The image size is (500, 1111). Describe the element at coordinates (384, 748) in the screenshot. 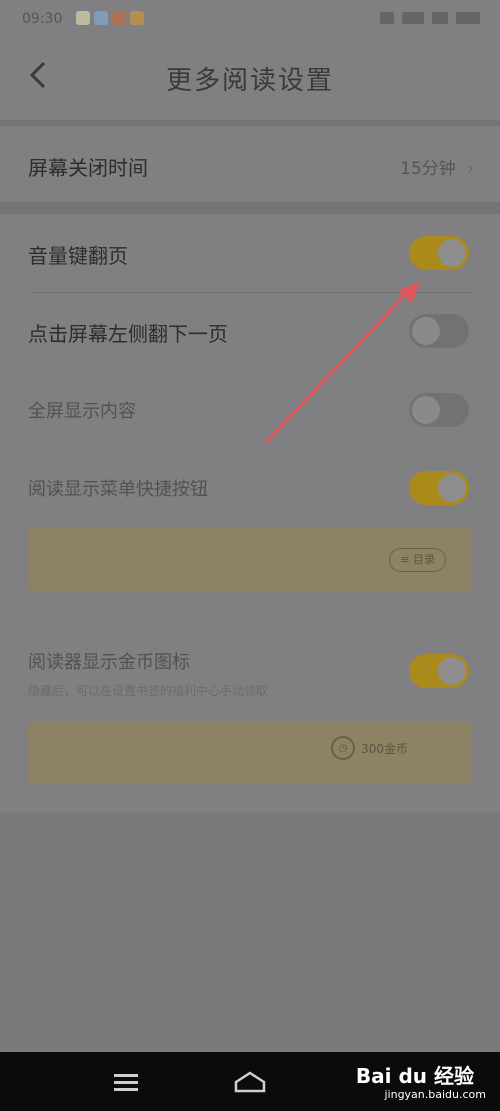

I see `coin-pill-text: 300金币` at that location.